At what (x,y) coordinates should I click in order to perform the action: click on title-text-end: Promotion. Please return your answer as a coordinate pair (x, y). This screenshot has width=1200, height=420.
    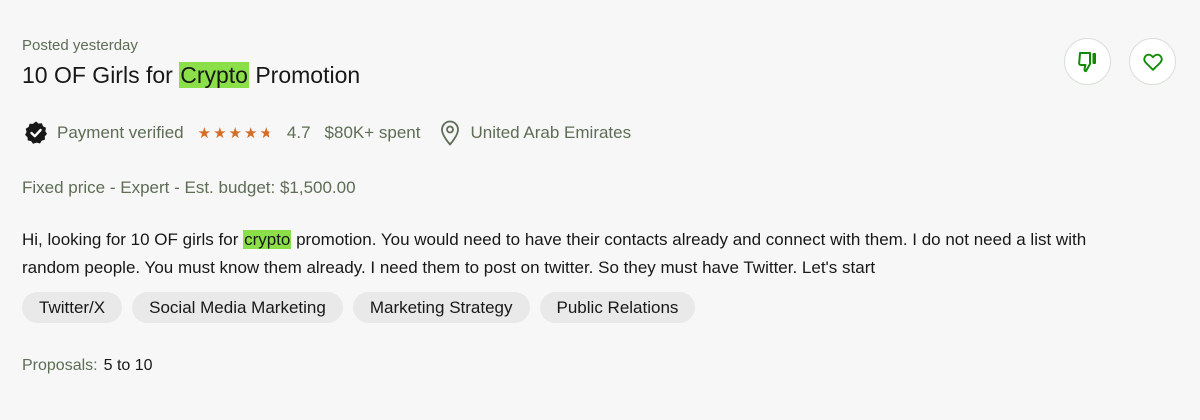
    Looking at the image, I should click on (304, 75).